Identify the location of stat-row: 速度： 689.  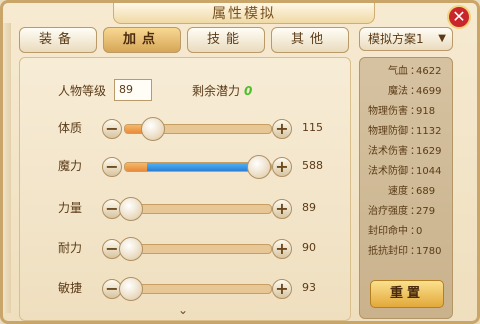
(407, 192).